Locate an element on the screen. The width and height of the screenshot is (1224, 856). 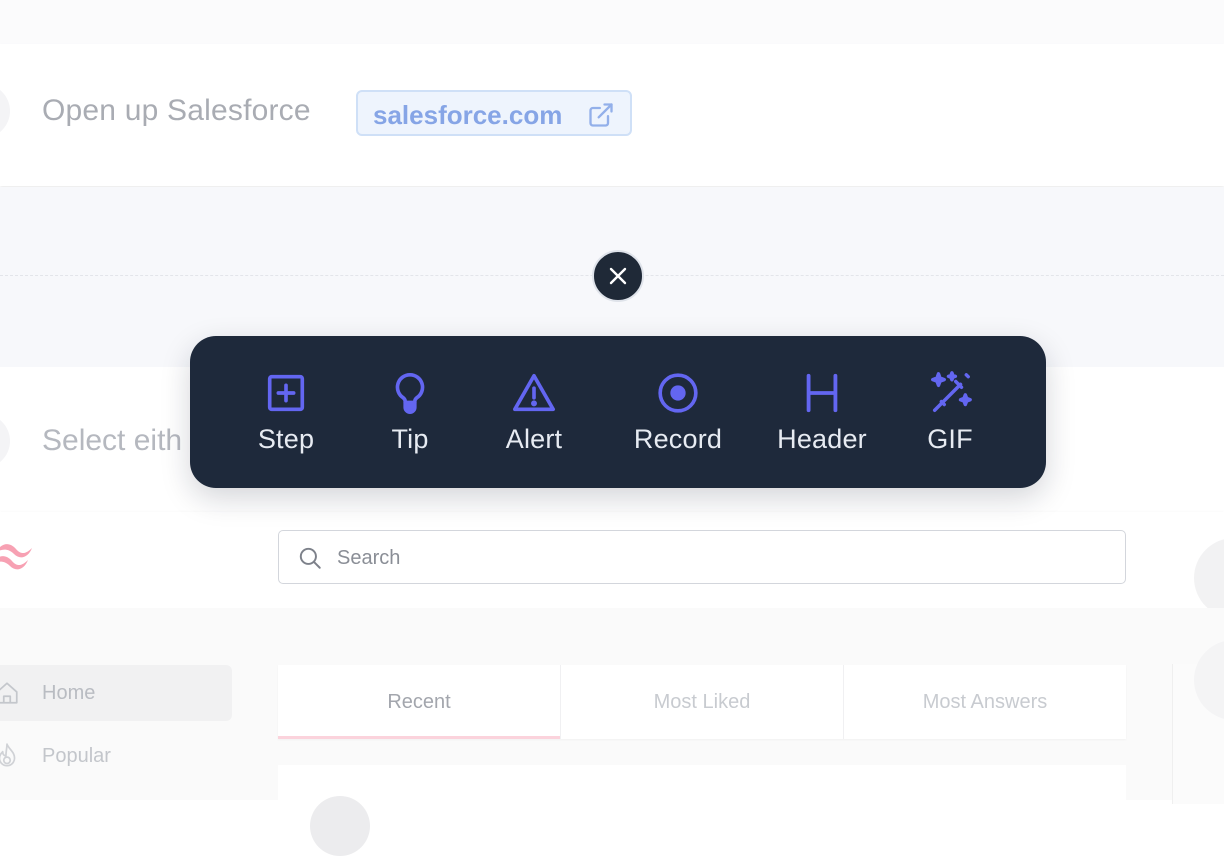
close-icon is located at coordinates (618, 276).